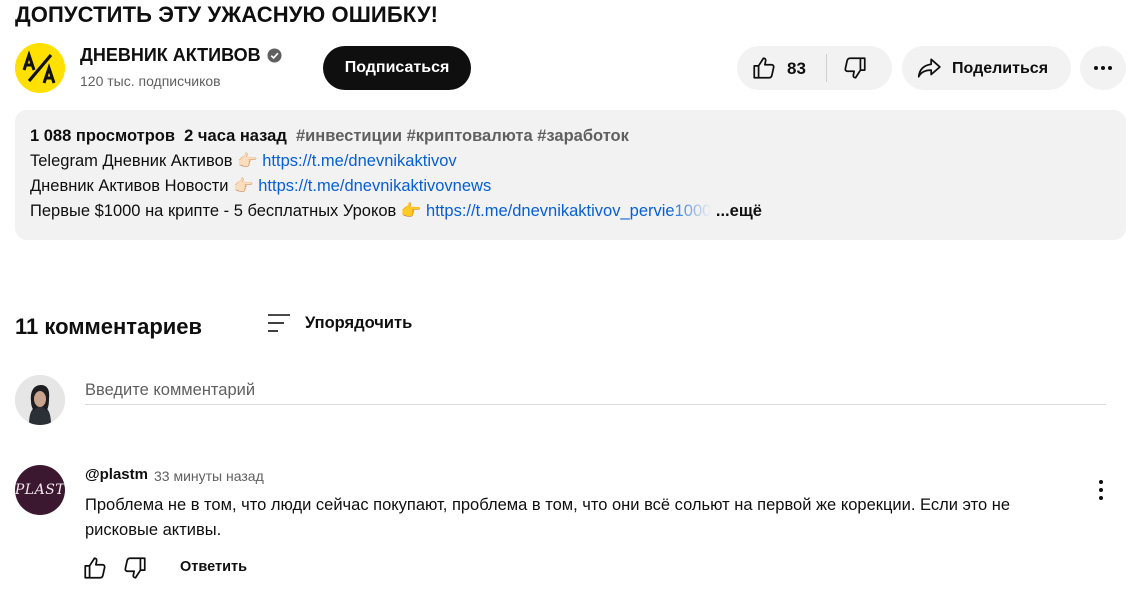 The width and height of the screenshot is (1132, 596). What do you see at coordinates (1000, 68) in the screenshot?
I see `share-label: Поделиться` at bounding box center [1000, 68].